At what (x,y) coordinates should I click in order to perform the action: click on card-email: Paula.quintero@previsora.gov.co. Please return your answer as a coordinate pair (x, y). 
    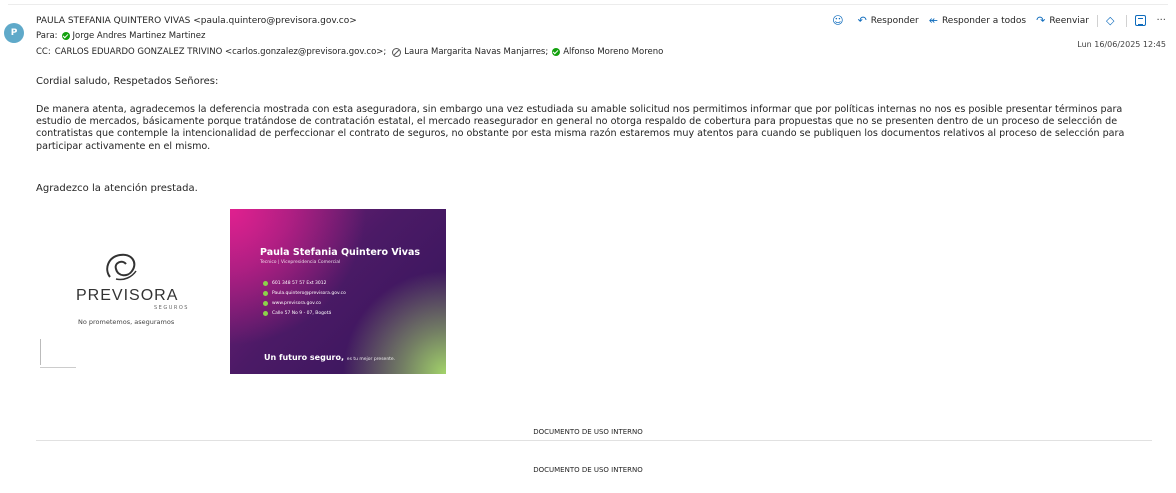
    Looking at the image, I should click on (309, 293).